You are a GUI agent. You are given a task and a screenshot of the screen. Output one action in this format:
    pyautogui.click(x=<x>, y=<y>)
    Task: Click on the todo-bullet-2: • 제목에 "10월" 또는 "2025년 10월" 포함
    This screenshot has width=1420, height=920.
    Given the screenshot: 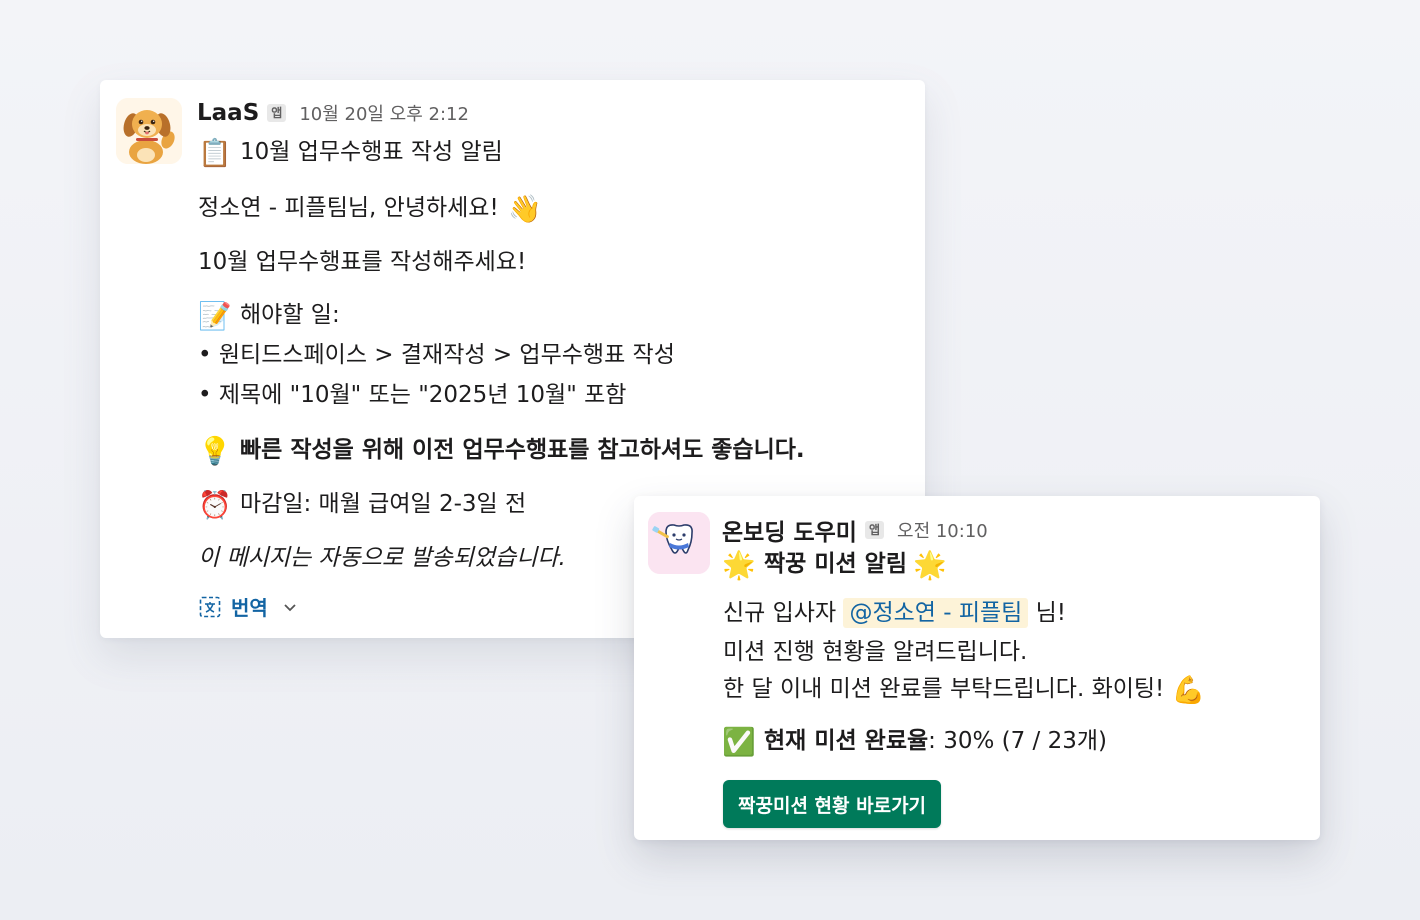 What is the action you would take?
    pyautogui.click(x=412, y=395)
    